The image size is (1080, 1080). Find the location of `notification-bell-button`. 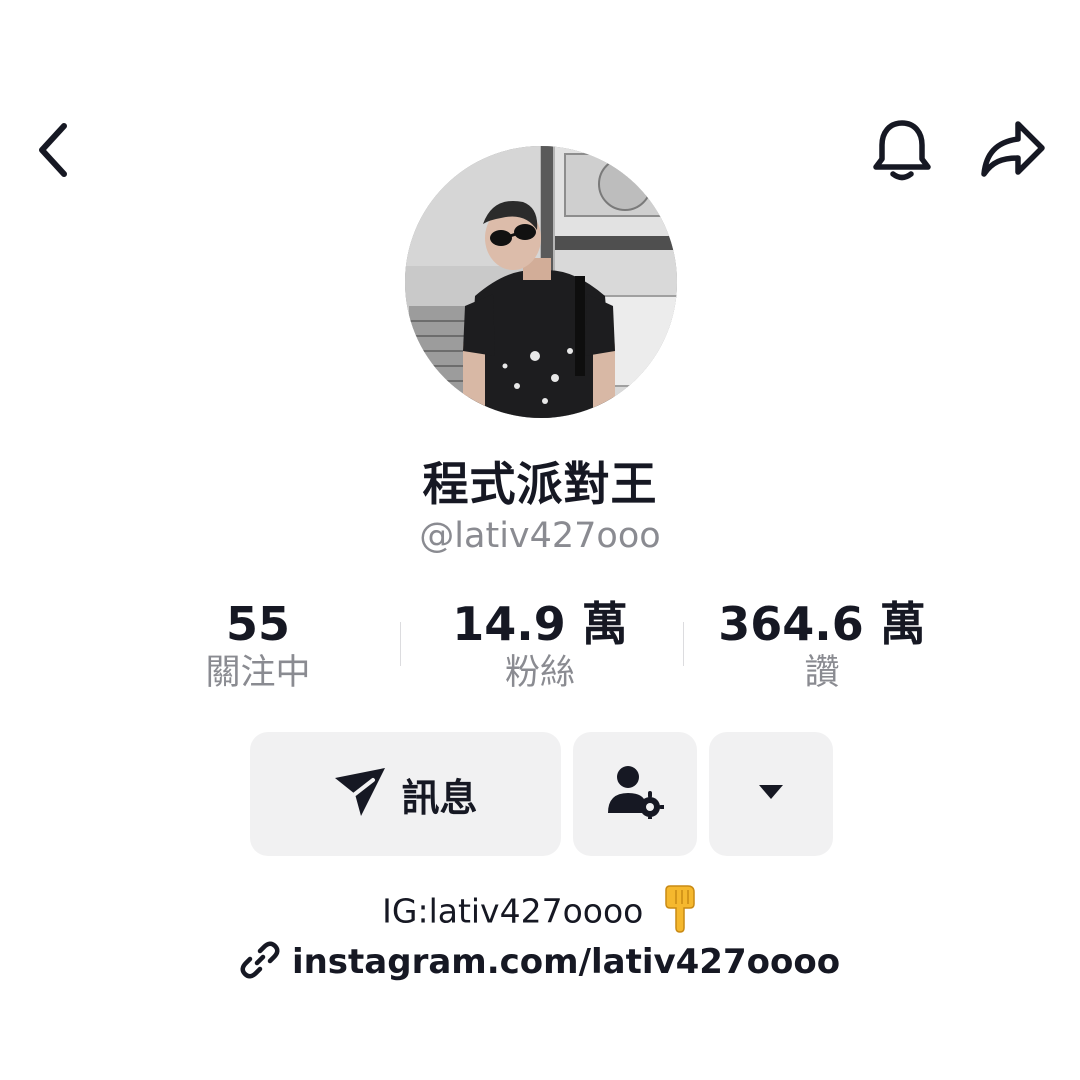

notification-bell-button is located at coordinates (902, 152).